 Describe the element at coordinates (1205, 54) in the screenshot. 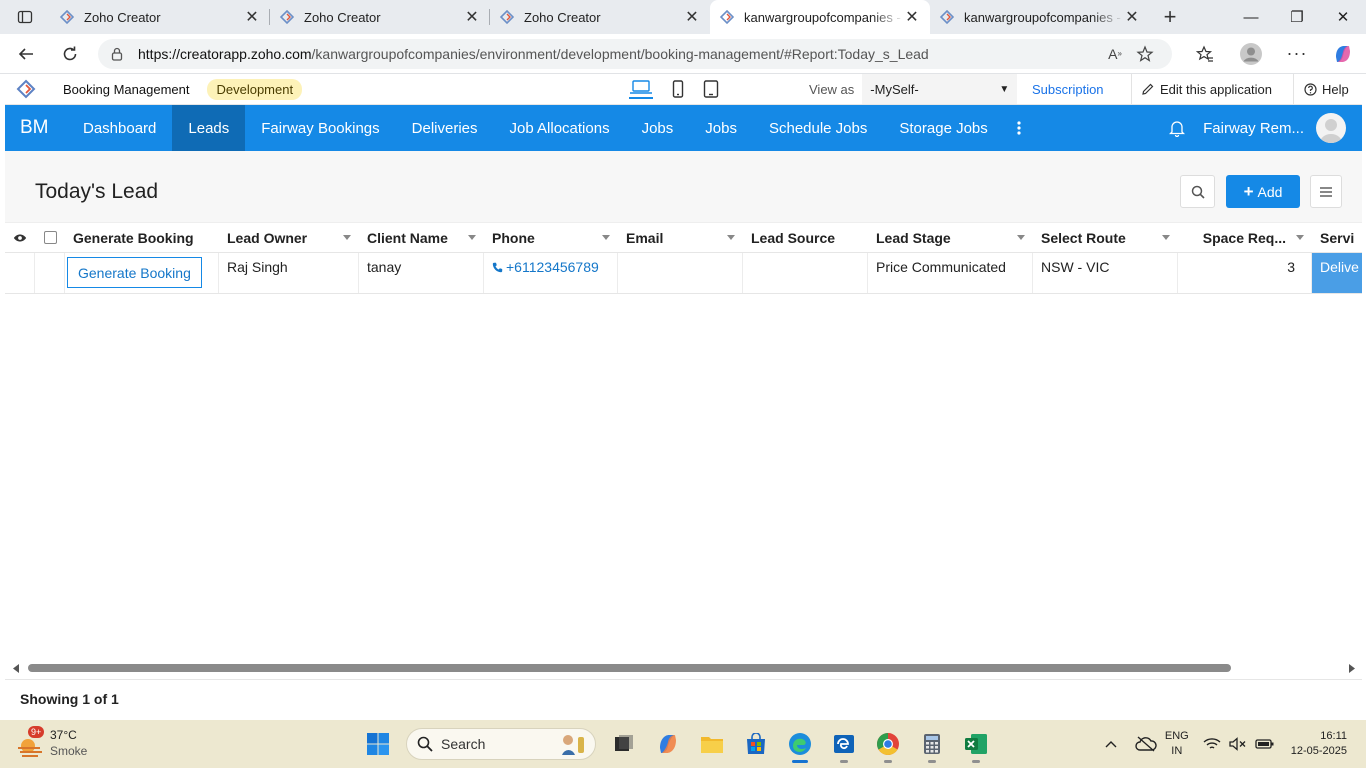

I see `favorites-icon` at that location.